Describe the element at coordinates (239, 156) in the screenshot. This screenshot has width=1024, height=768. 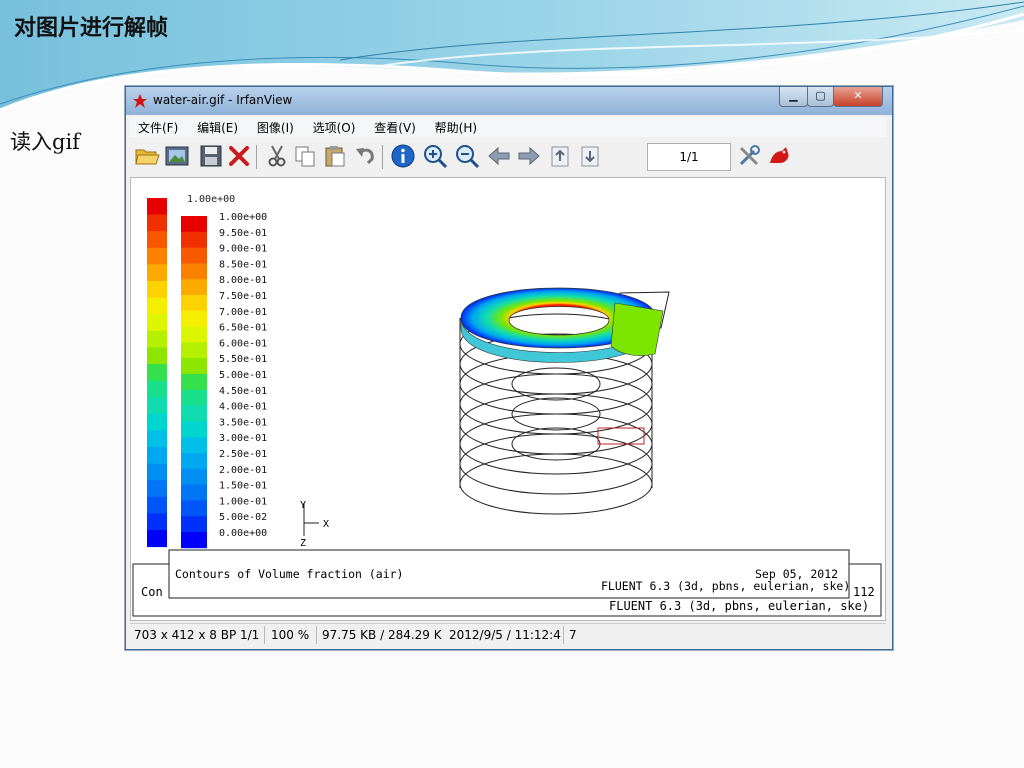
I see `delete-icon` at that location.